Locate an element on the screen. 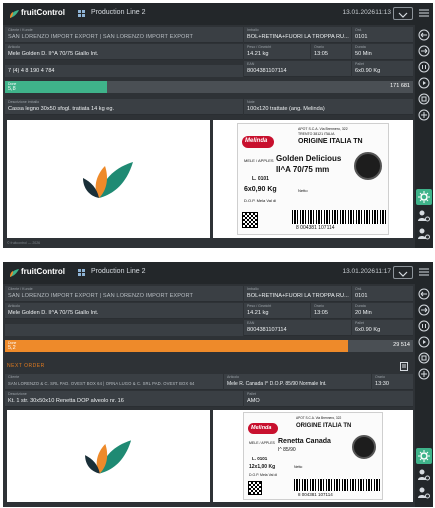 This screenshot has width=435, height=508. label-grade: II^A 70/75 mm is located at coordinates (303, 169).